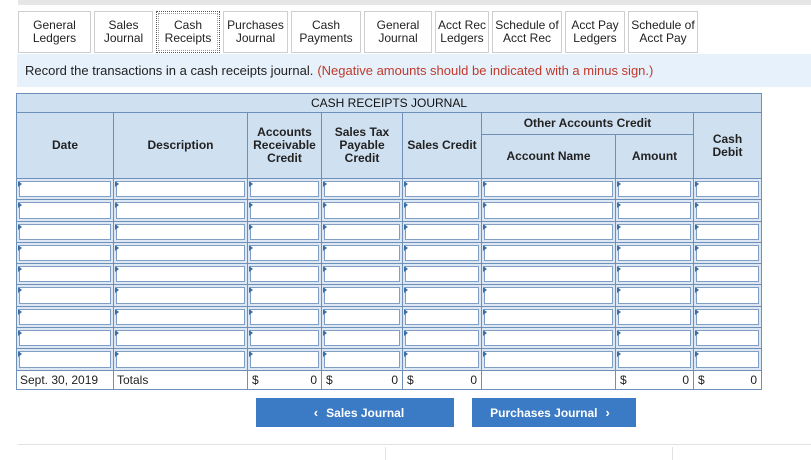 This screenshot has width=811, height=460. I want to click on tab-sales-journal: Sales Journal, so click(123, 32).